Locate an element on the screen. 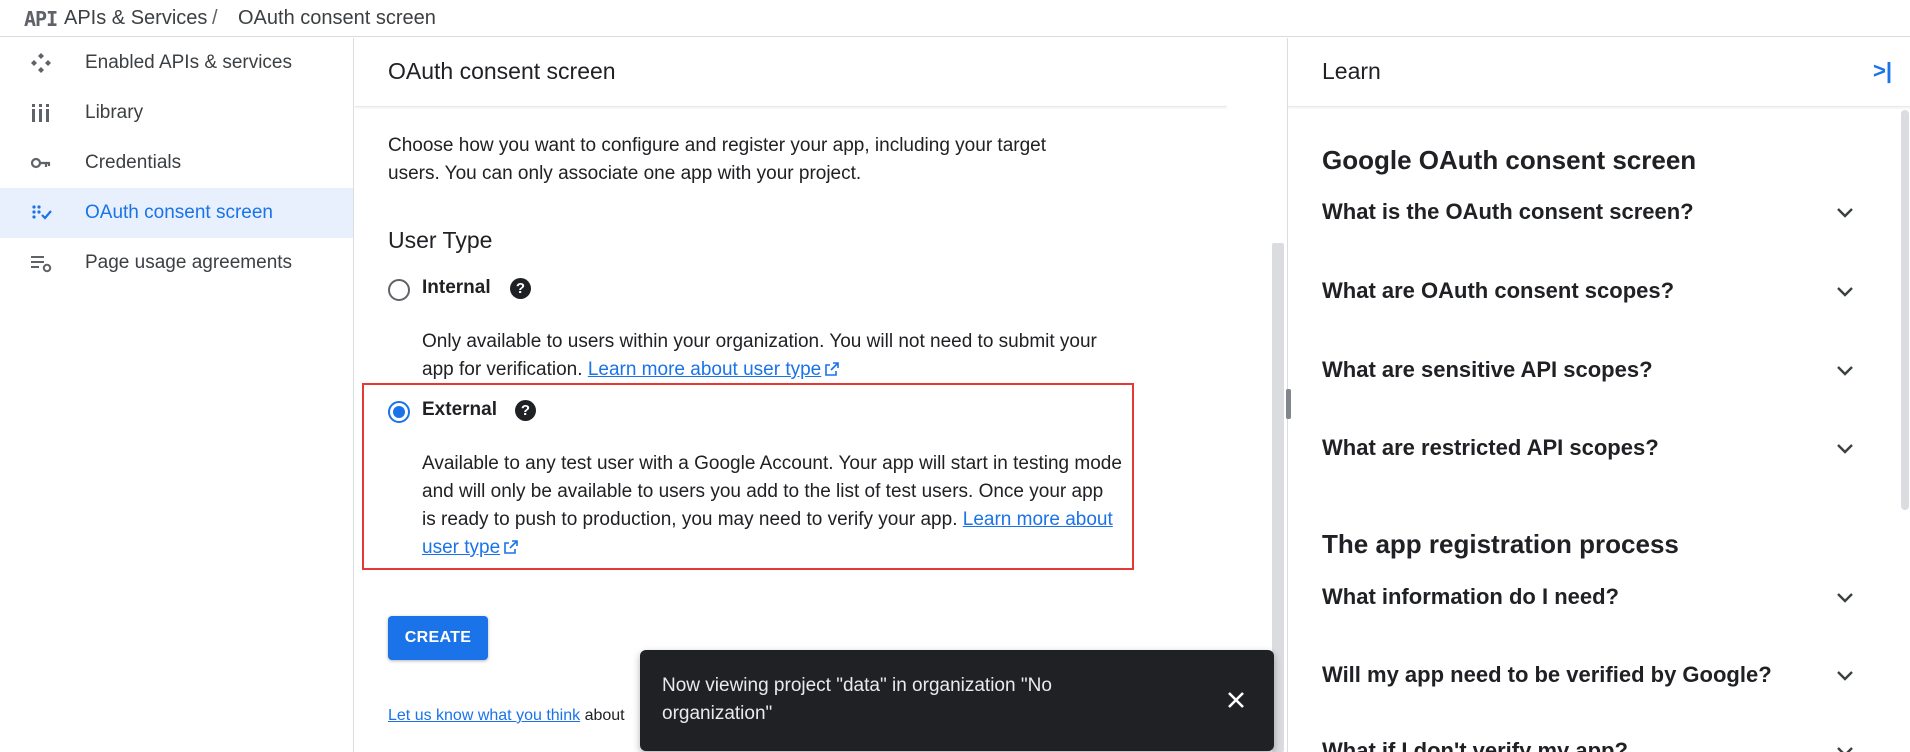 The width and height of the screenshot is (1910, 752). breadcrumb-current-page: OAuth consent screen is located at coordinates (337, 18).